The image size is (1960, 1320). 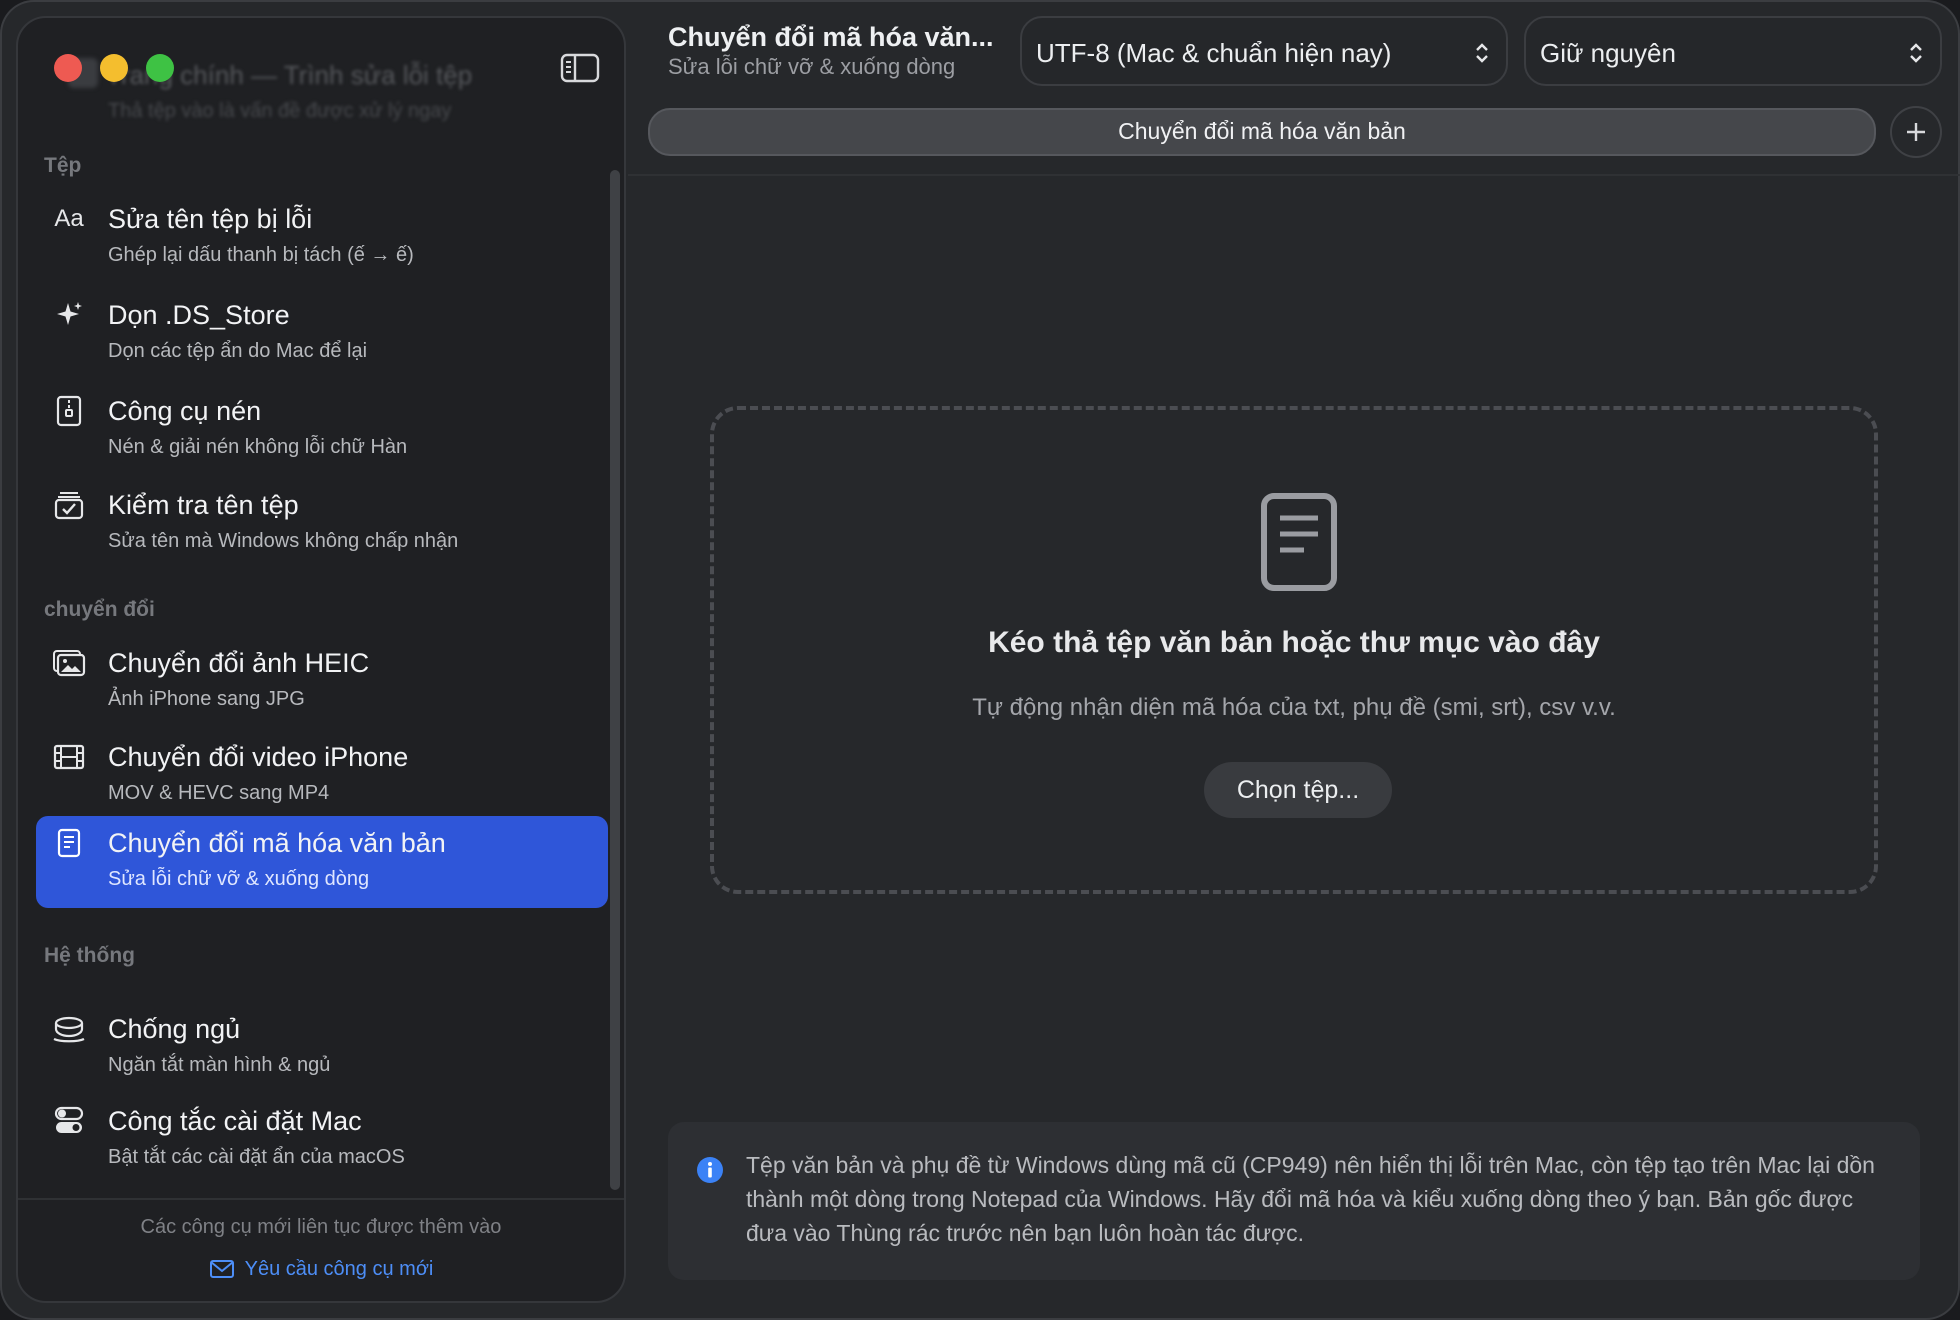 I want to click on request-tool-link: Yêu cầu công cụ mới, so click(x=321, y=1269).